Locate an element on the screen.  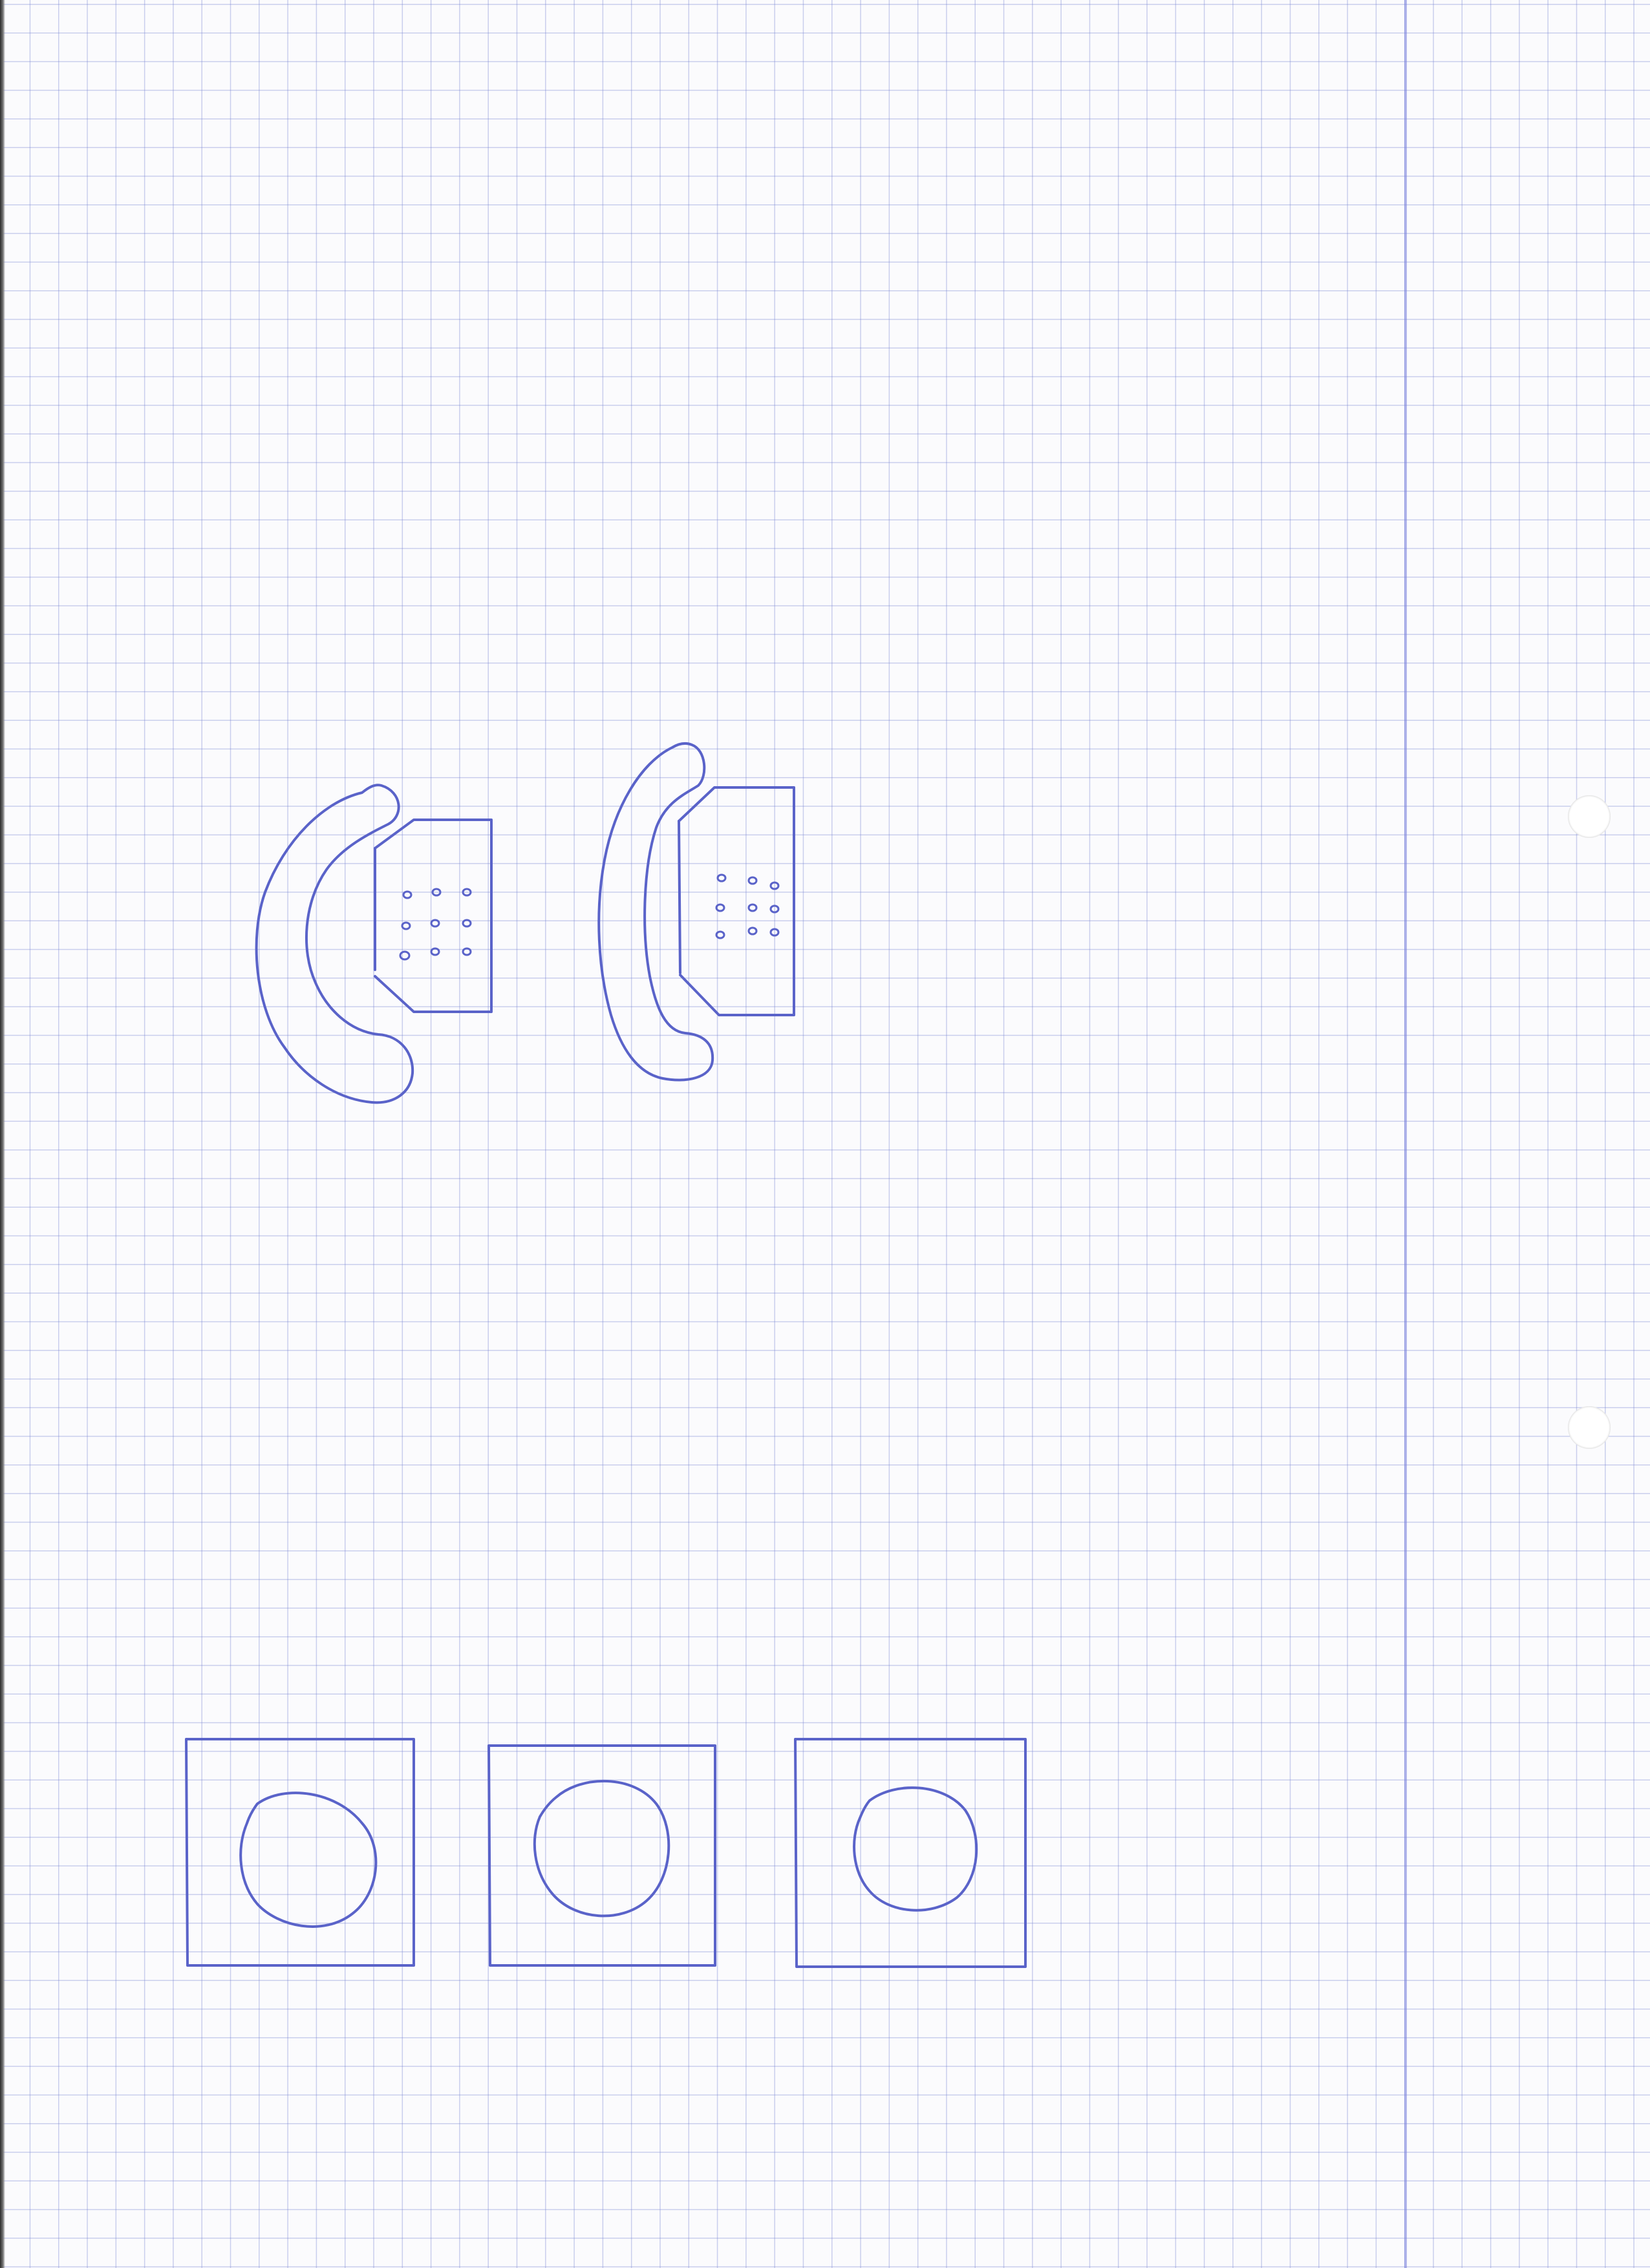
round-button-2-icon is located at coordinates (602, 1855).